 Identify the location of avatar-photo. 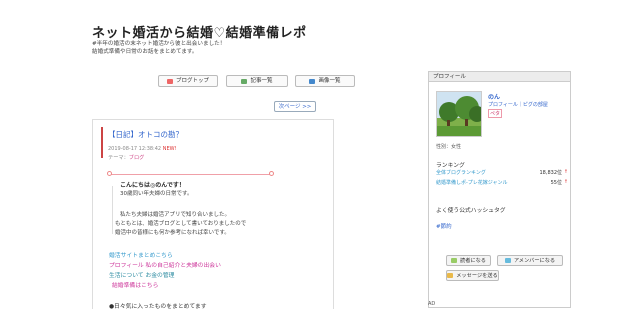
(459, 114).